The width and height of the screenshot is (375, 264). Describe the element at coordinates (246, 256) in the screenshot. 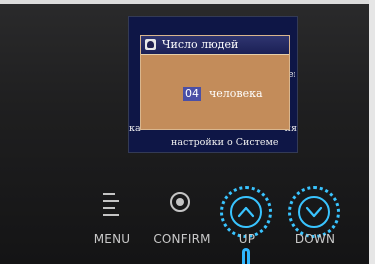

I see `finger-tap-indicator` at that location.